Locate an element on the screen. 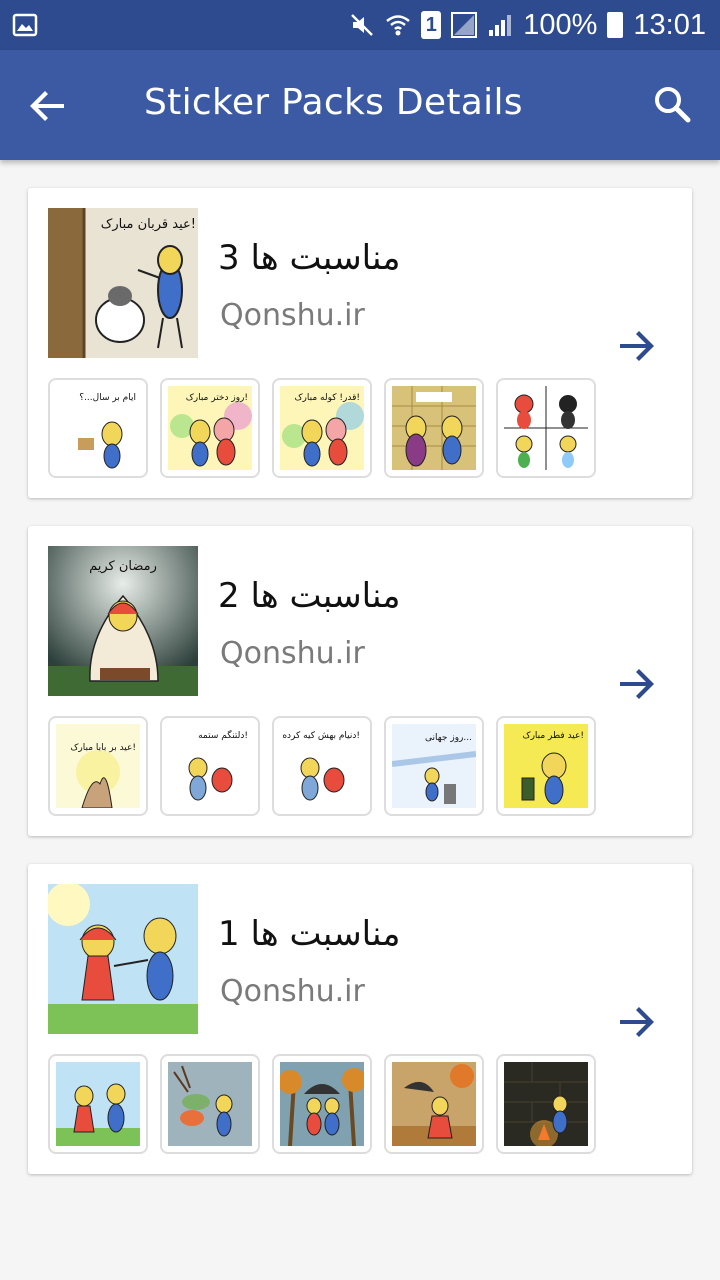 The width and height of the screenshot is (720, 1280). sim-icon: 1 is located at coordinates (431, 25).